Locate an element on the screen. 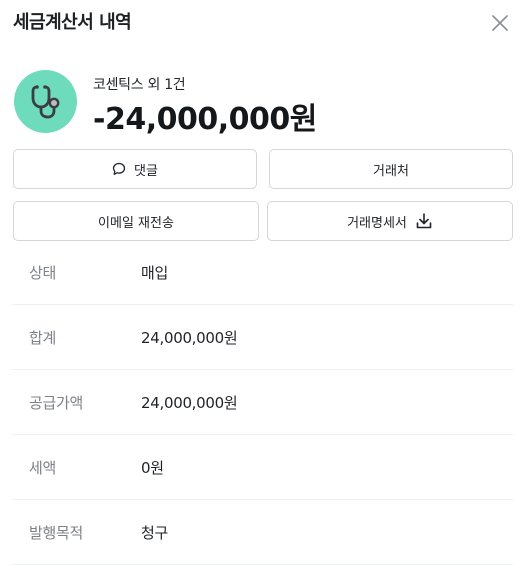 The image size is (525, 565). detail-label: 공급가액 is located at coordinates (56, 403).